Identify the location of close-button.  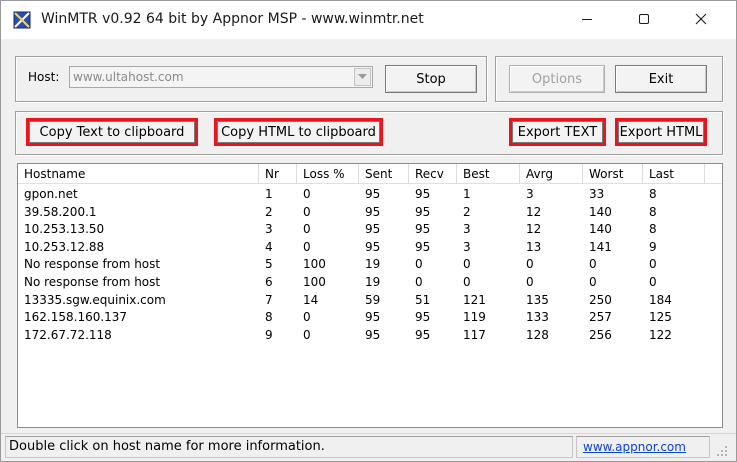
(701, 20).